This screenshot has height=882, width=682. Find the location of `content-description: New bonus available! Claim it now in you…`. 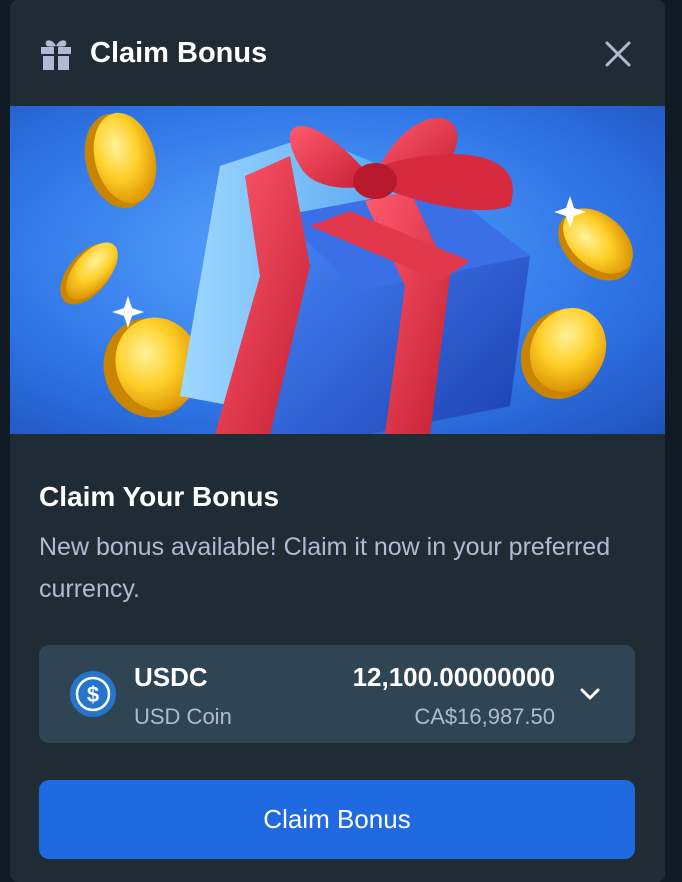

content-description: New bonus available! Claim it now in you… is located at coordinates (325, 568).